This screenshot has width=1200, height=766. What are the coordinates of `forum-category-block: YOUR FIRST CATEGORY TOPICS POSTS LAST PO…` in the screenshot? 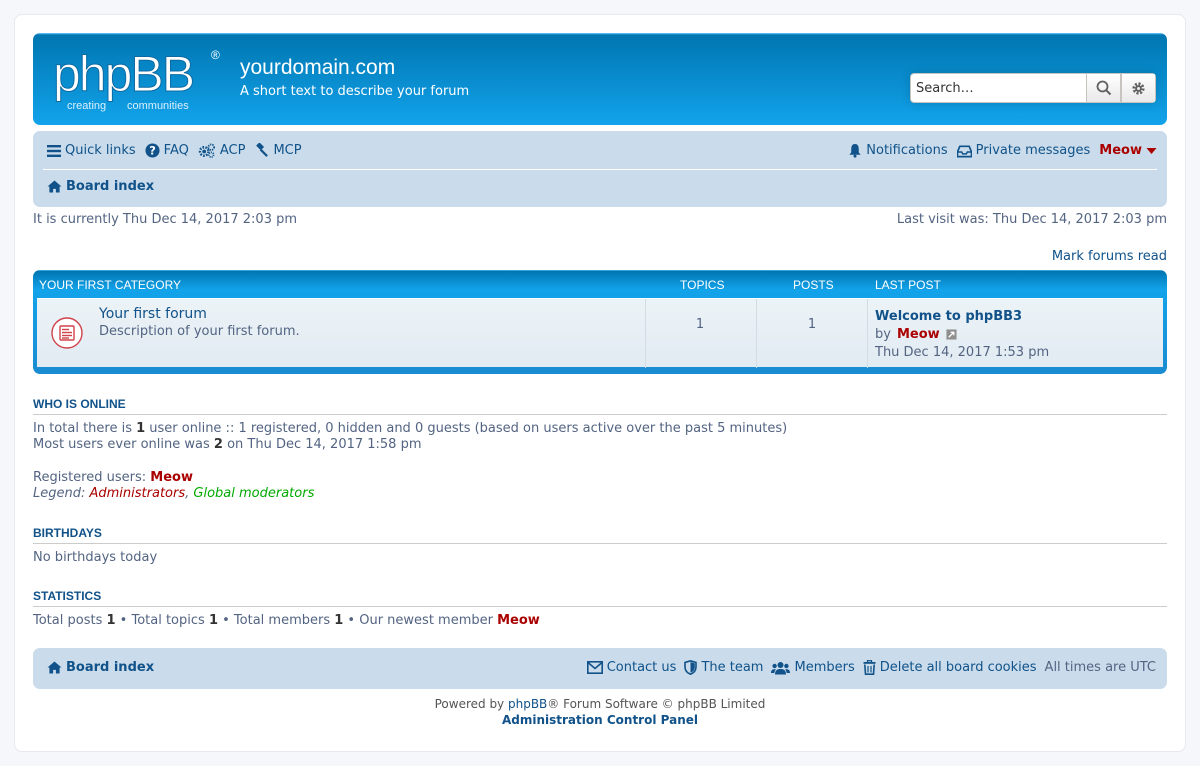 It's located at (600, 322).